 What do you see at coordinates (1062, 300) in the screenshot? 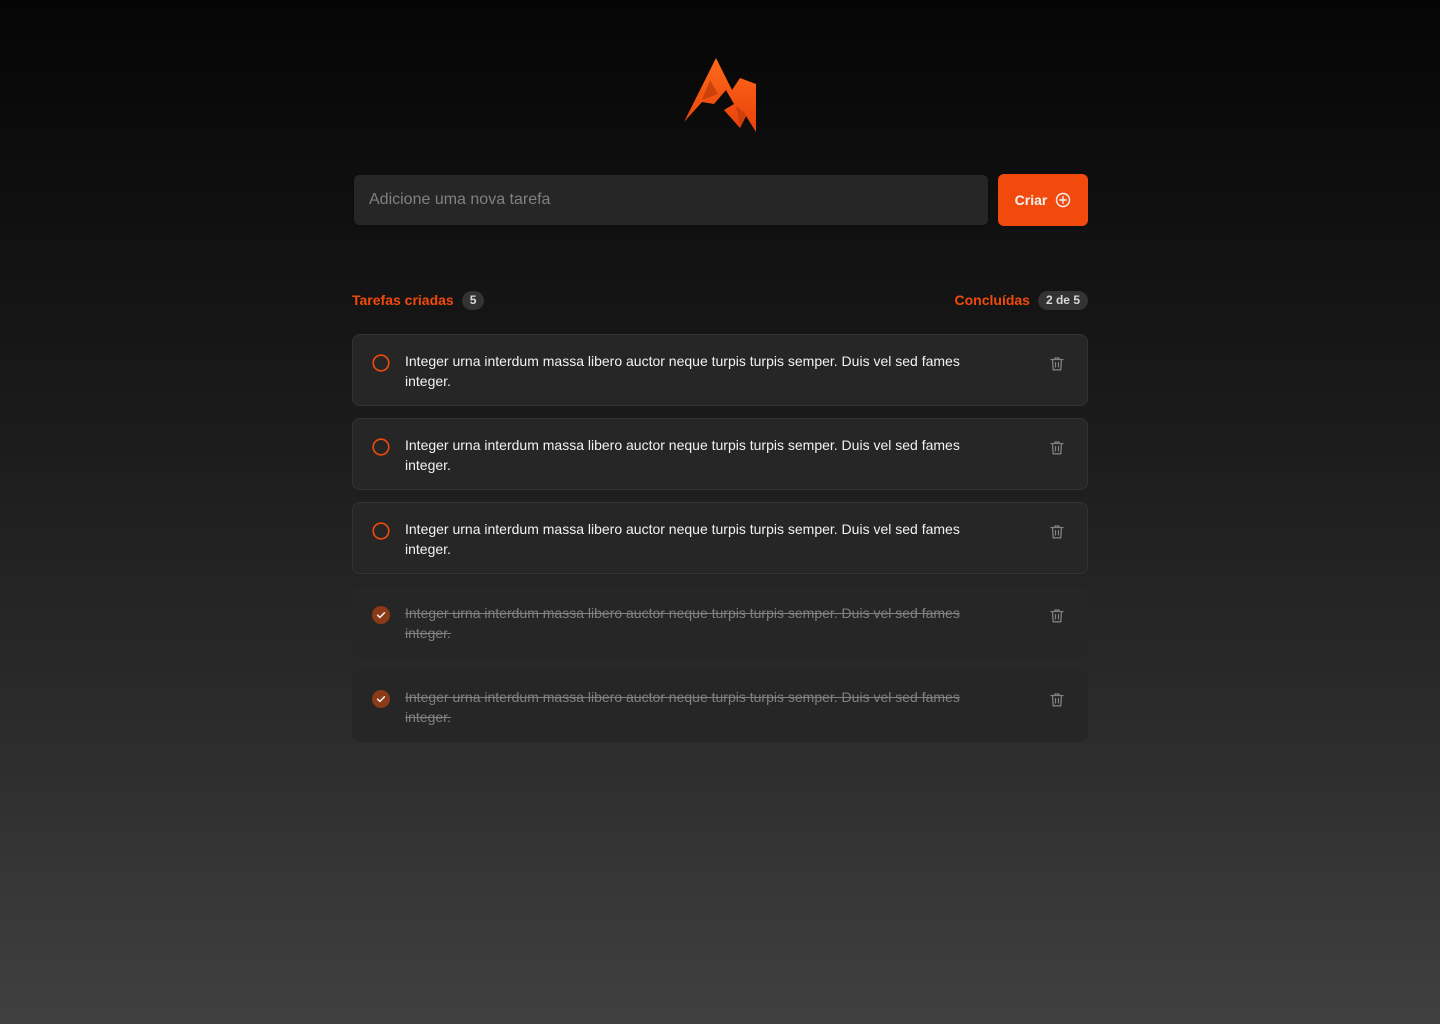
I see `done-count-badge: 2 de 5` at bounding box center [1062, 300].